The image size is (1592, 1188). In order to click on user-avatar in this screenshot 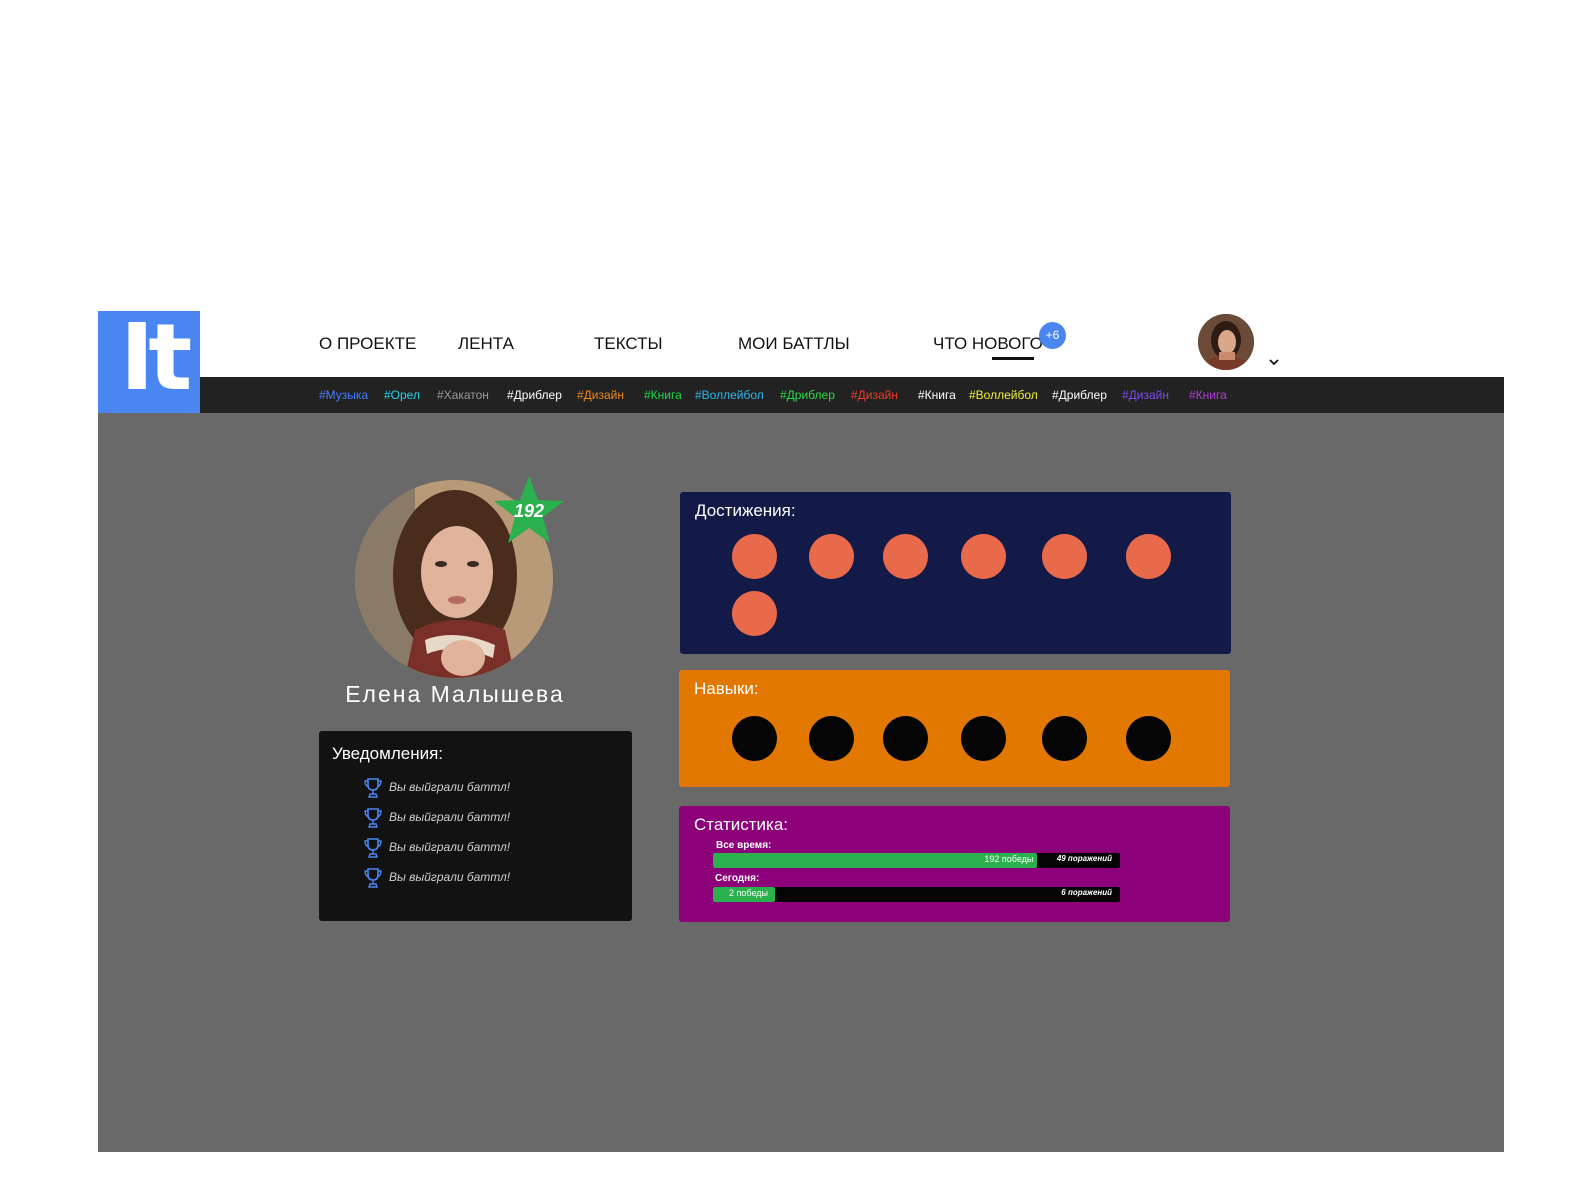, I will do `click(1226, 342)`.